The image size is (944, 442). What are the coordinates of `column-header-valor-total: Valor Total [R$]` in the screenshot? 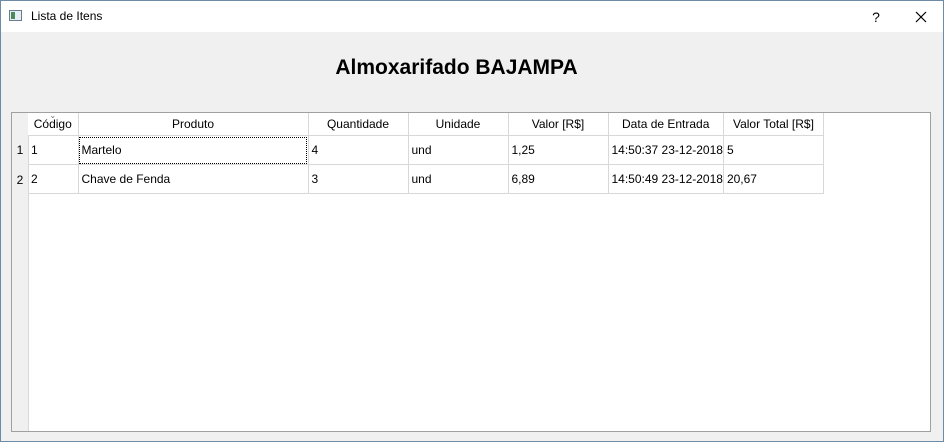 It's located at (773, 124).